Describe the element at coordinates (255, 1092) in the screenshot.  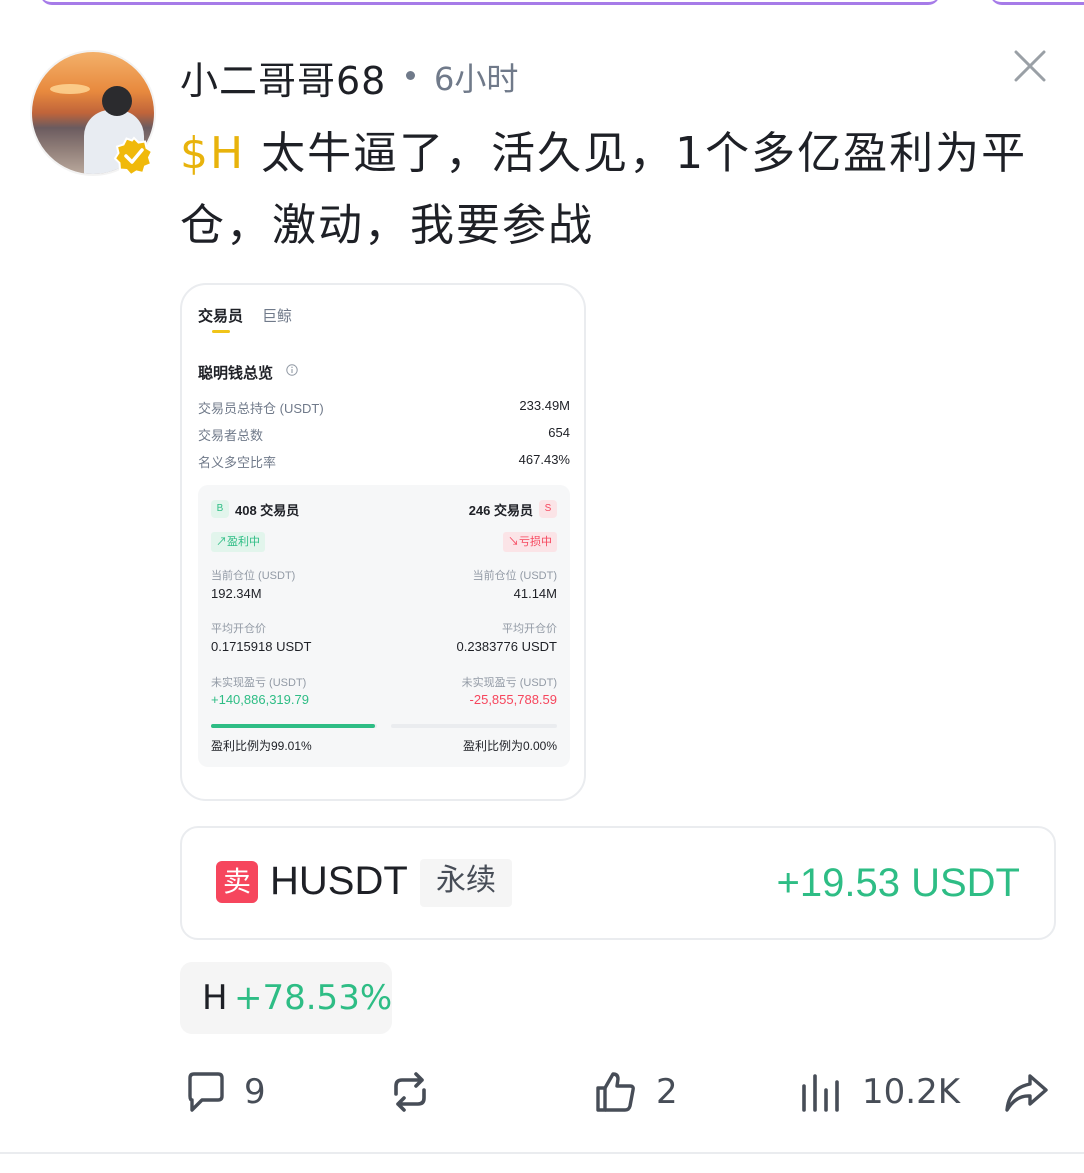
I see `comment-count: 9` at that location.